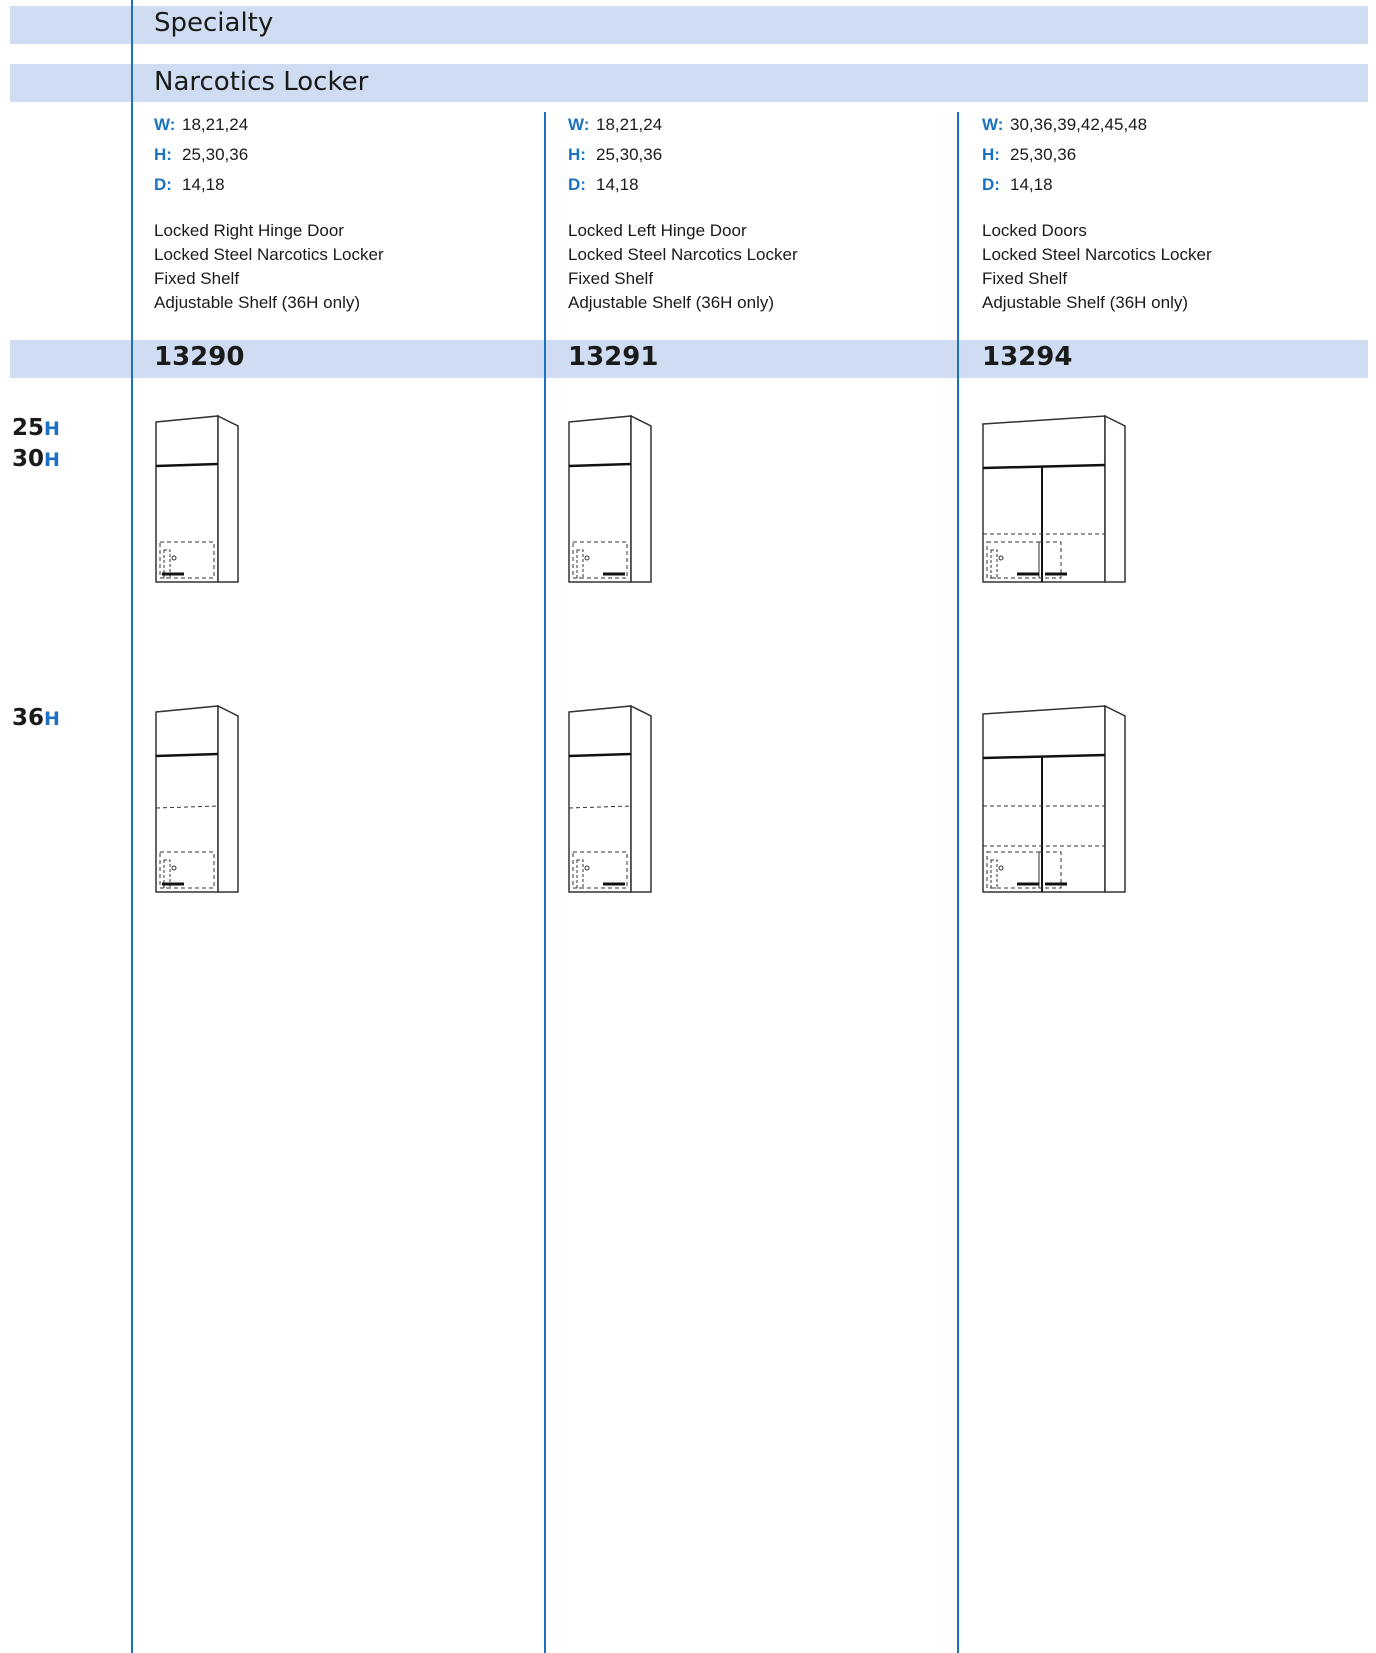  Describe the element at coordinates (214, 23) in the screenshot. I see `section-title: Specialty` at that location.